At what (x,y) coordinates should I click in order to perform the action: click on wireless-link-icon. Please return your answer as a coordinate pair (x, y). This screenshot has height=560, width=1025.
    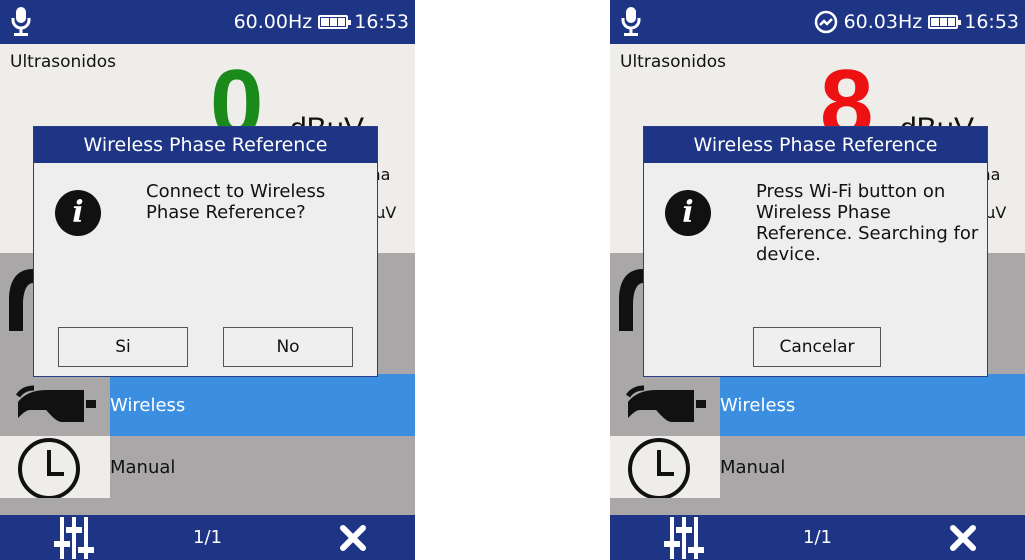
    Looking at the image, I should click on (825, 22).